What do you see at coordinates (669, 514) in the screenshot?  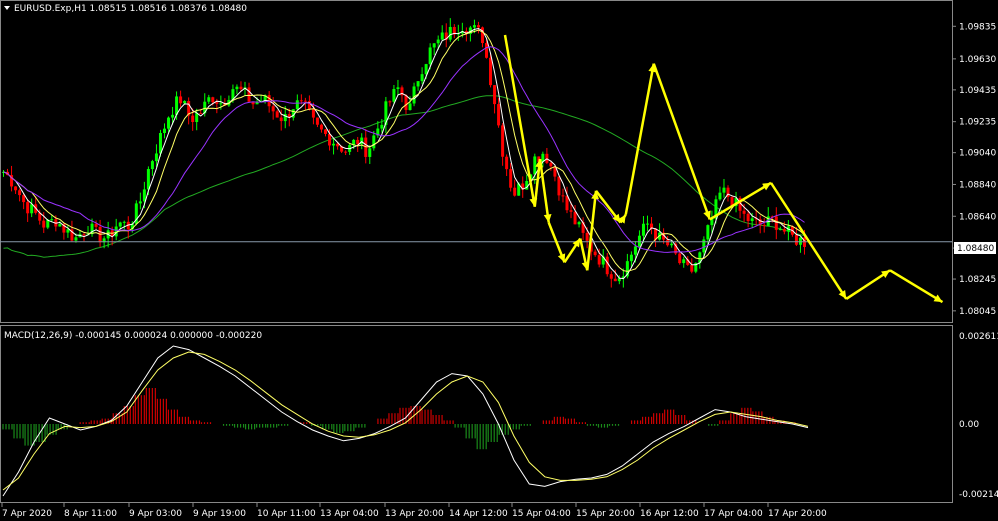 I see `time-tick-label: 16 Apr 12:00` at bounding box center [669, 514].